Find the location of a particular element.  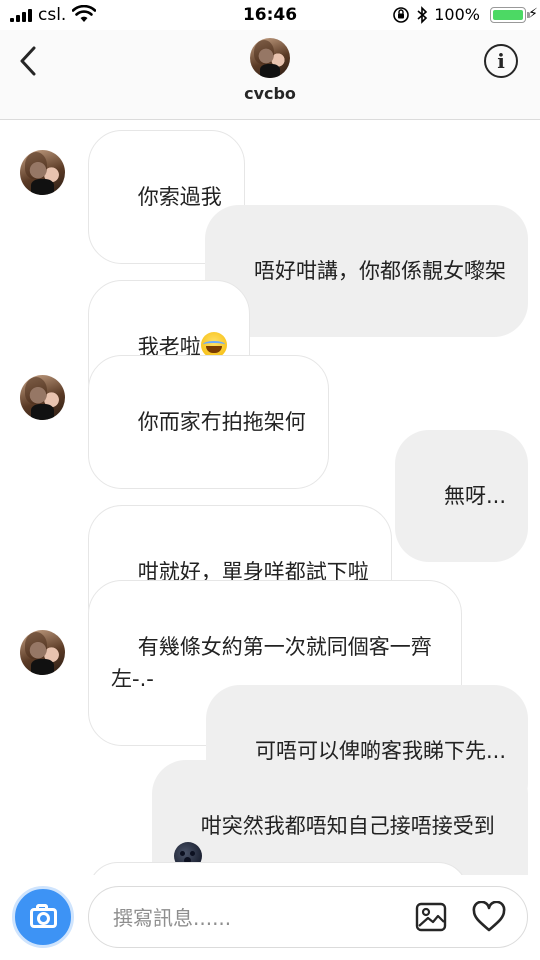

message-bubble: 咁突然我都唔知自己接唔接受到 is located at coordinates (340, 817).